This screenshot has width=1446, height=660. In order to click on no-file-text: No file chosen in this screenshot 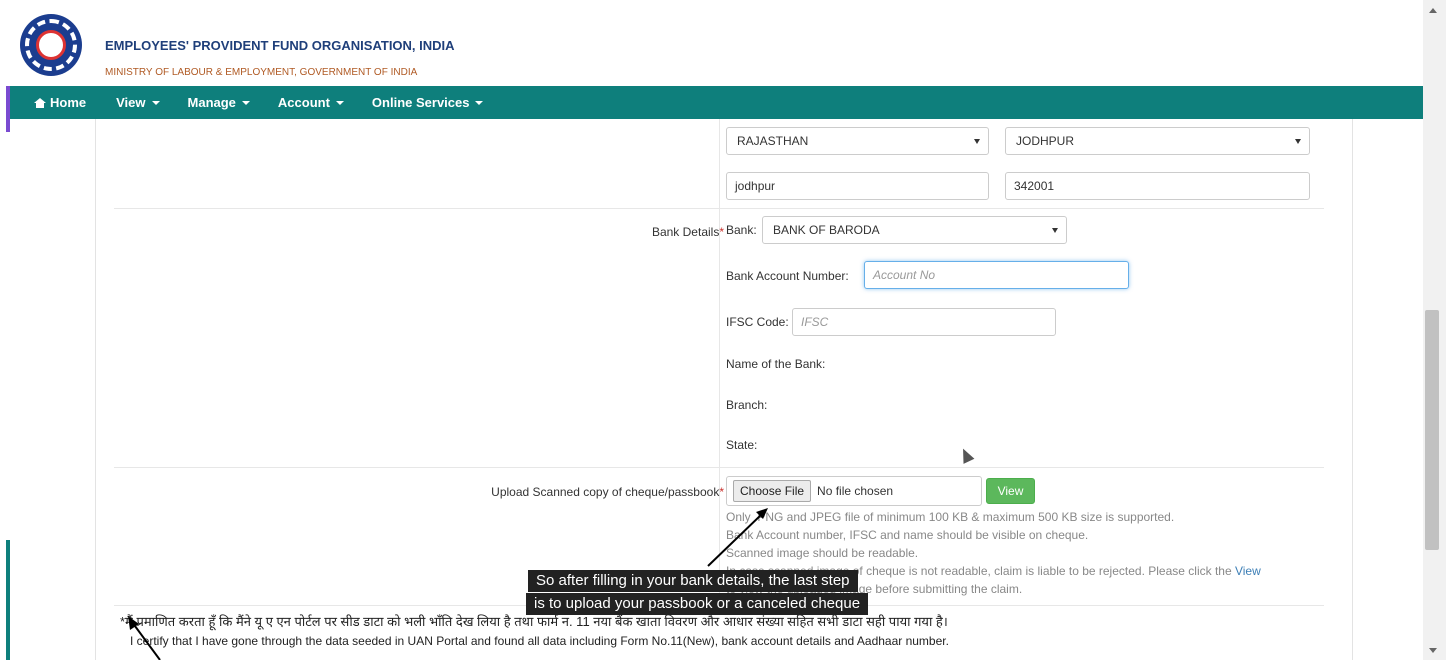, I will do `click(855, 491)`.